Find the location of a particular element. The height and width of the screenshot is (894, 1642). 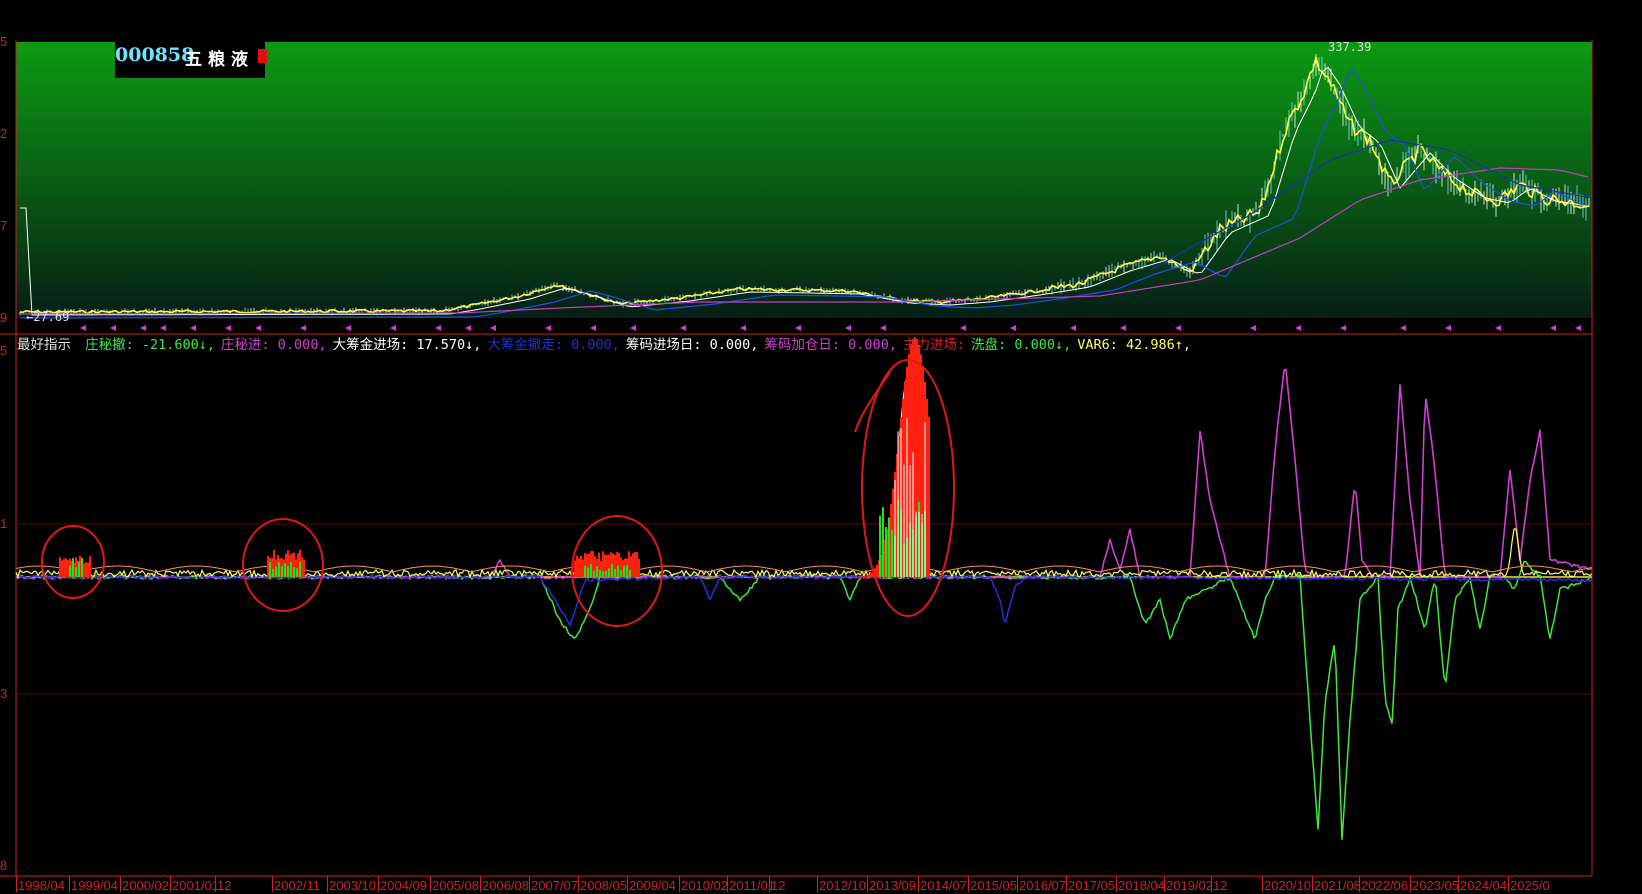

indicator-item: 洗盘: 0.000↓, is located at coordinates (1021, 345).